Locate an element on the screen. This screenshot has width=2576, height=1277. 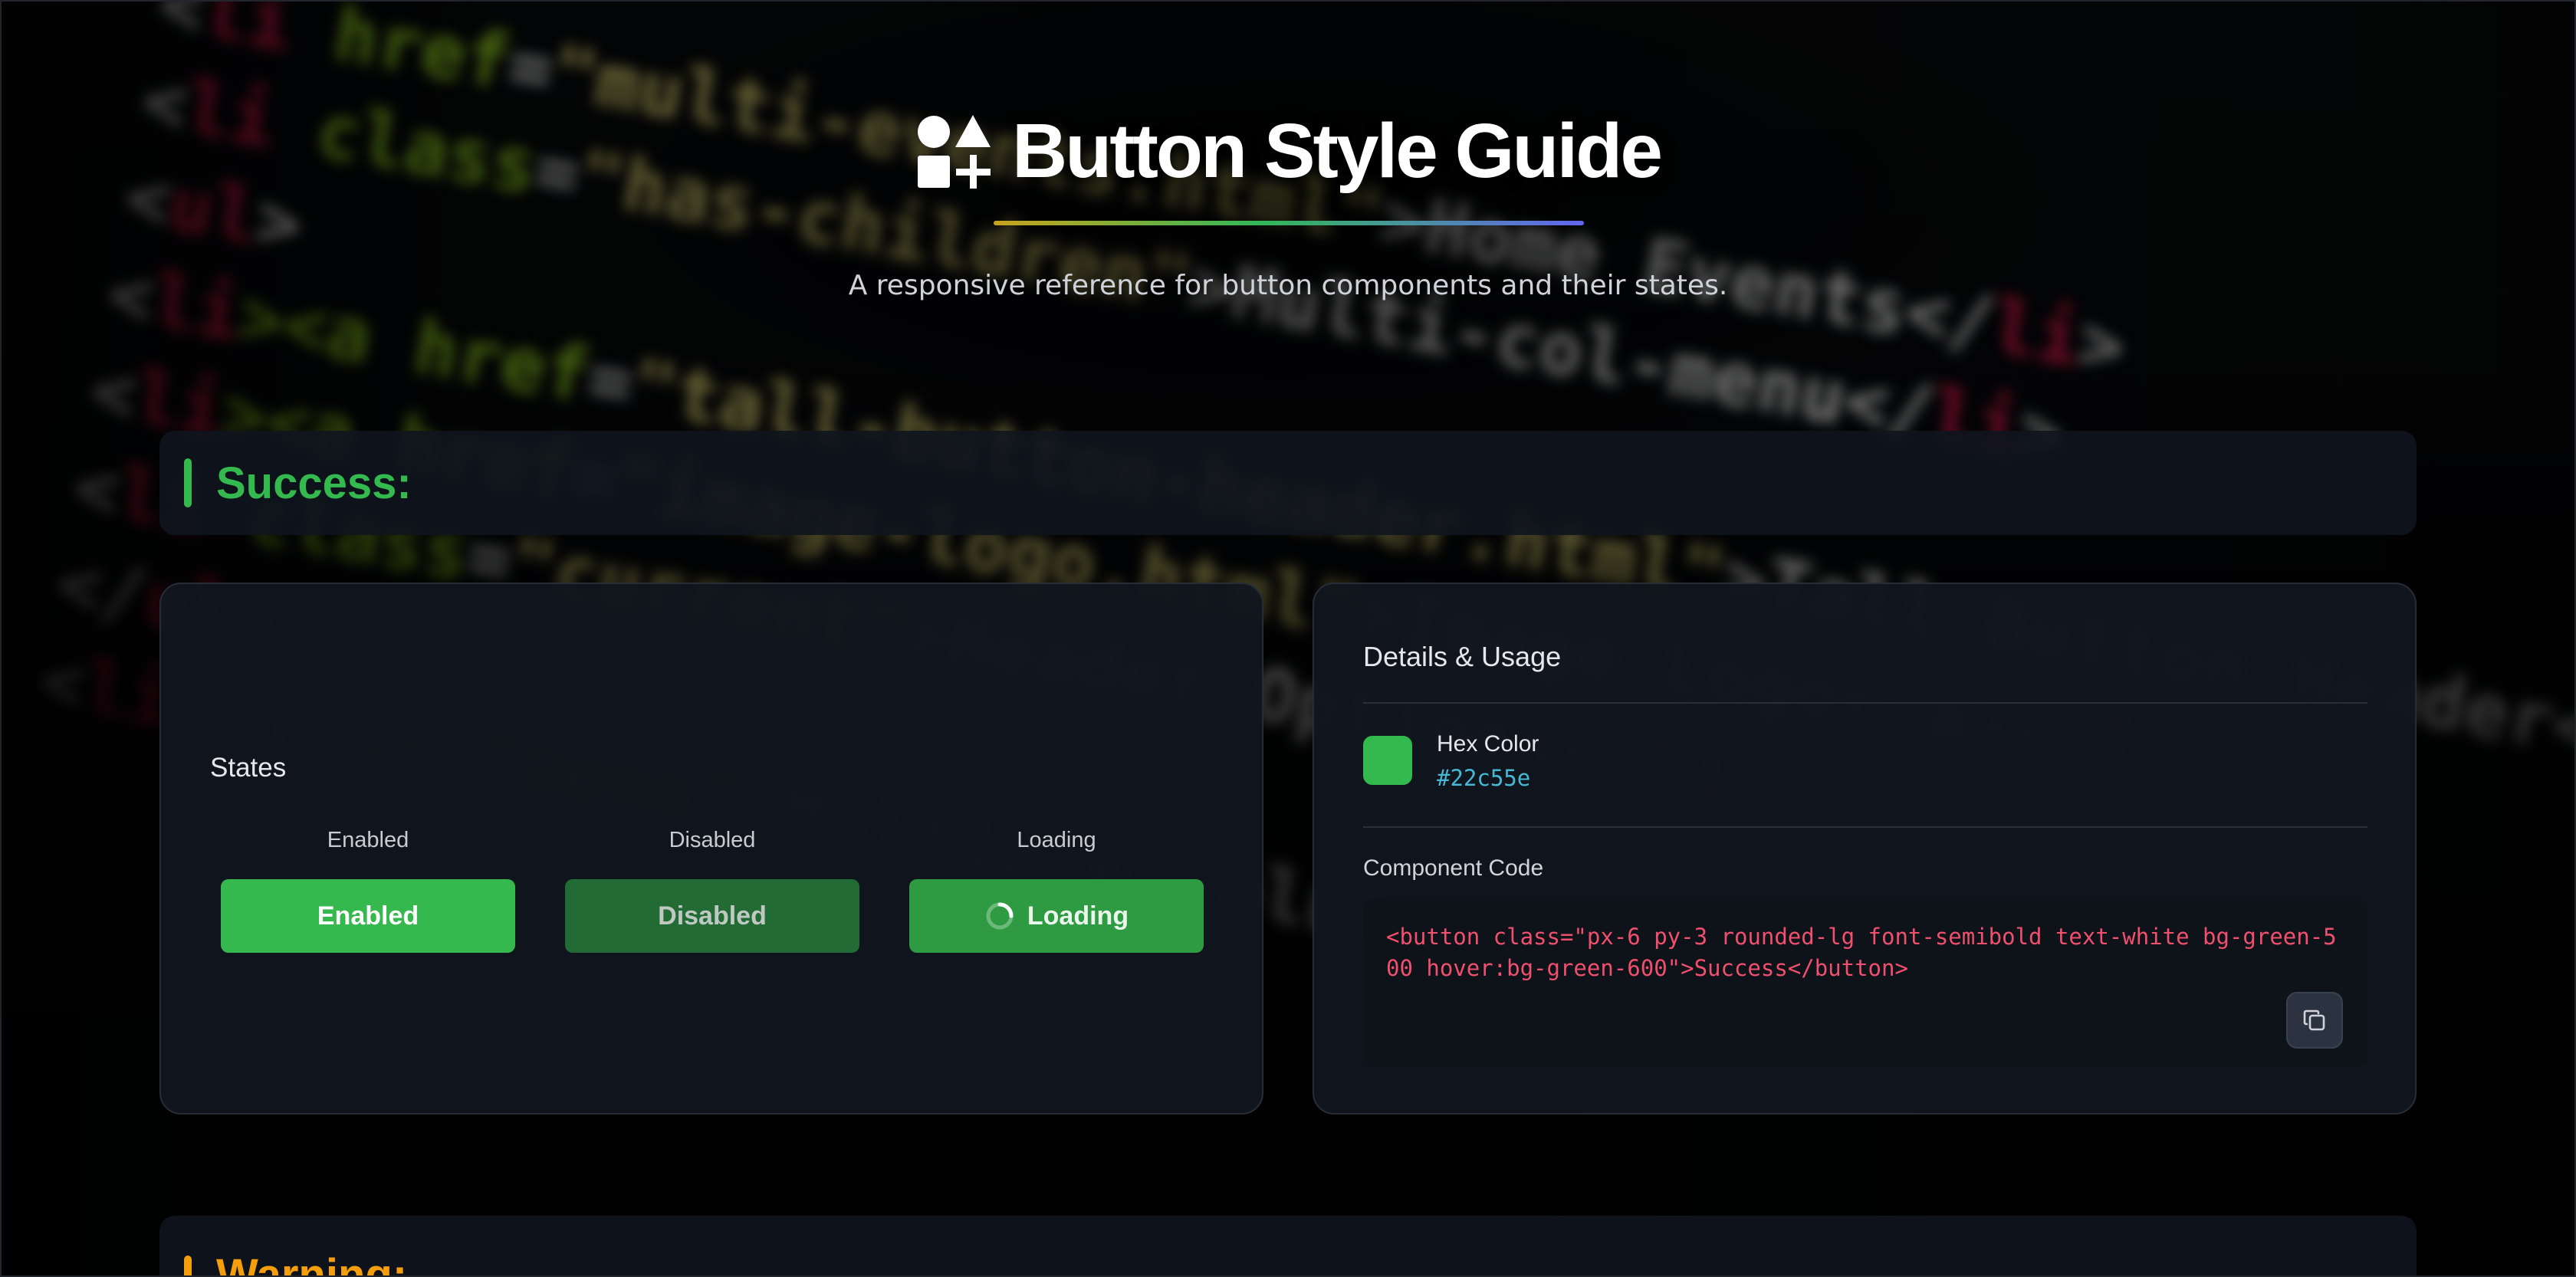
state-column-enabled: Enabled Enabled is located at coordinates (368, 890).